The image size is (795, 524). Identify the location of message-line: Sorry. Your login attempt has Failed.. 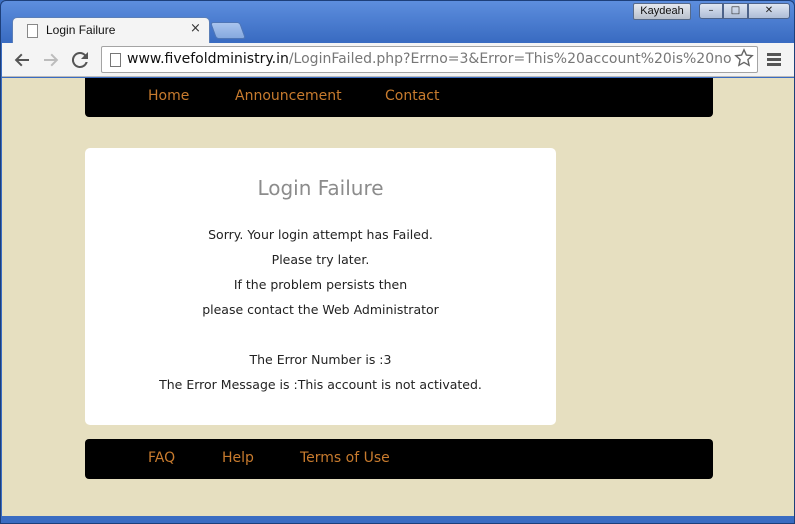
(320, 234).